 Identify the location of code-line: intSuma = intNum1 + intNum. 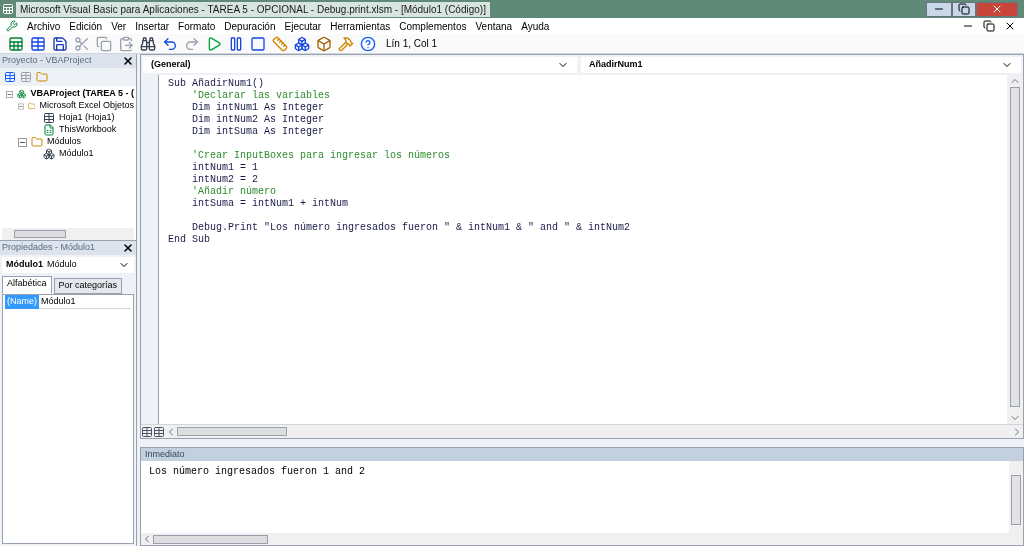
(270, 204).